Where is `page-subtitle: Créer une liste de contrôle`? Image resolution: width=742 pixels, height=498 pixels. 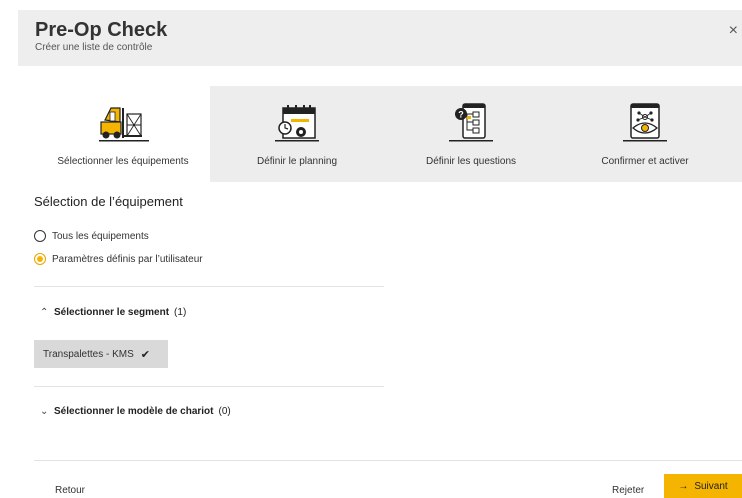
page-subtitle: Créer une liste de contrôle is located at coordinates (94, 47).